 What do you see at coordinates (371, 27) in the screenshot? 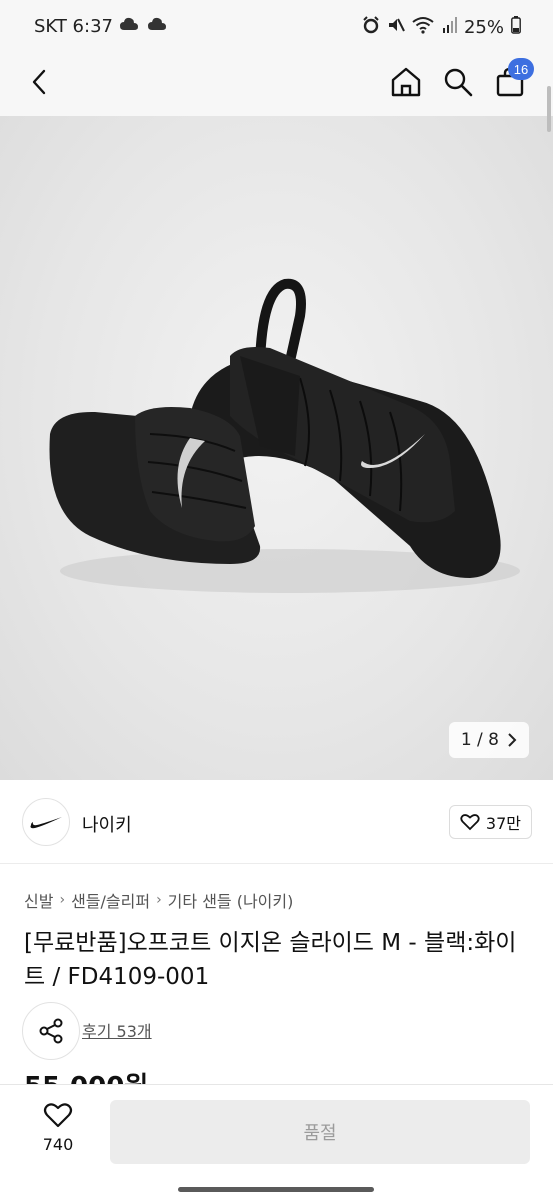
I see `alarm-icon` at bounding box center [371, 27].